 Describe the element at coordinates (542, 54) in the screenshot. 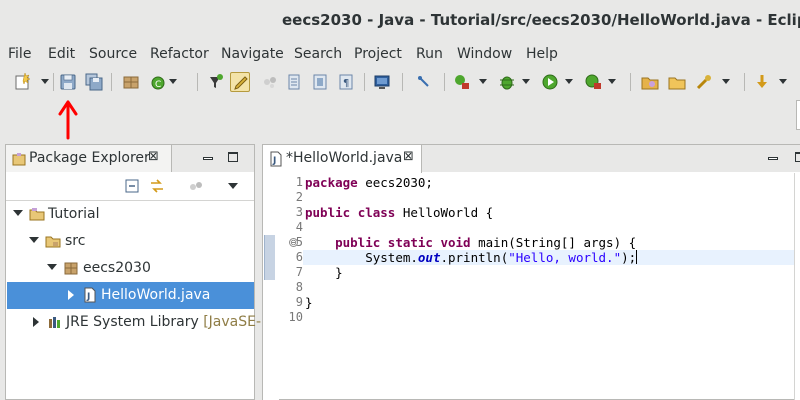

I see `menu-help: Help` at that location.